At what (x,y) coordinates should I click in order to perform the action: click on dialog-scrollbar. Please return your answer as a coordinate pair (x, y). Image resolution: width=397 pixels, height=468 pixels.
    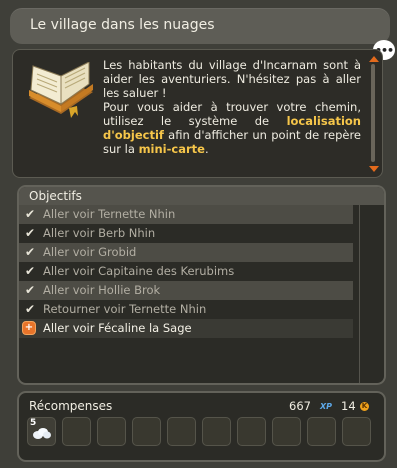
    Looking at the image, I should click on (373, 114).